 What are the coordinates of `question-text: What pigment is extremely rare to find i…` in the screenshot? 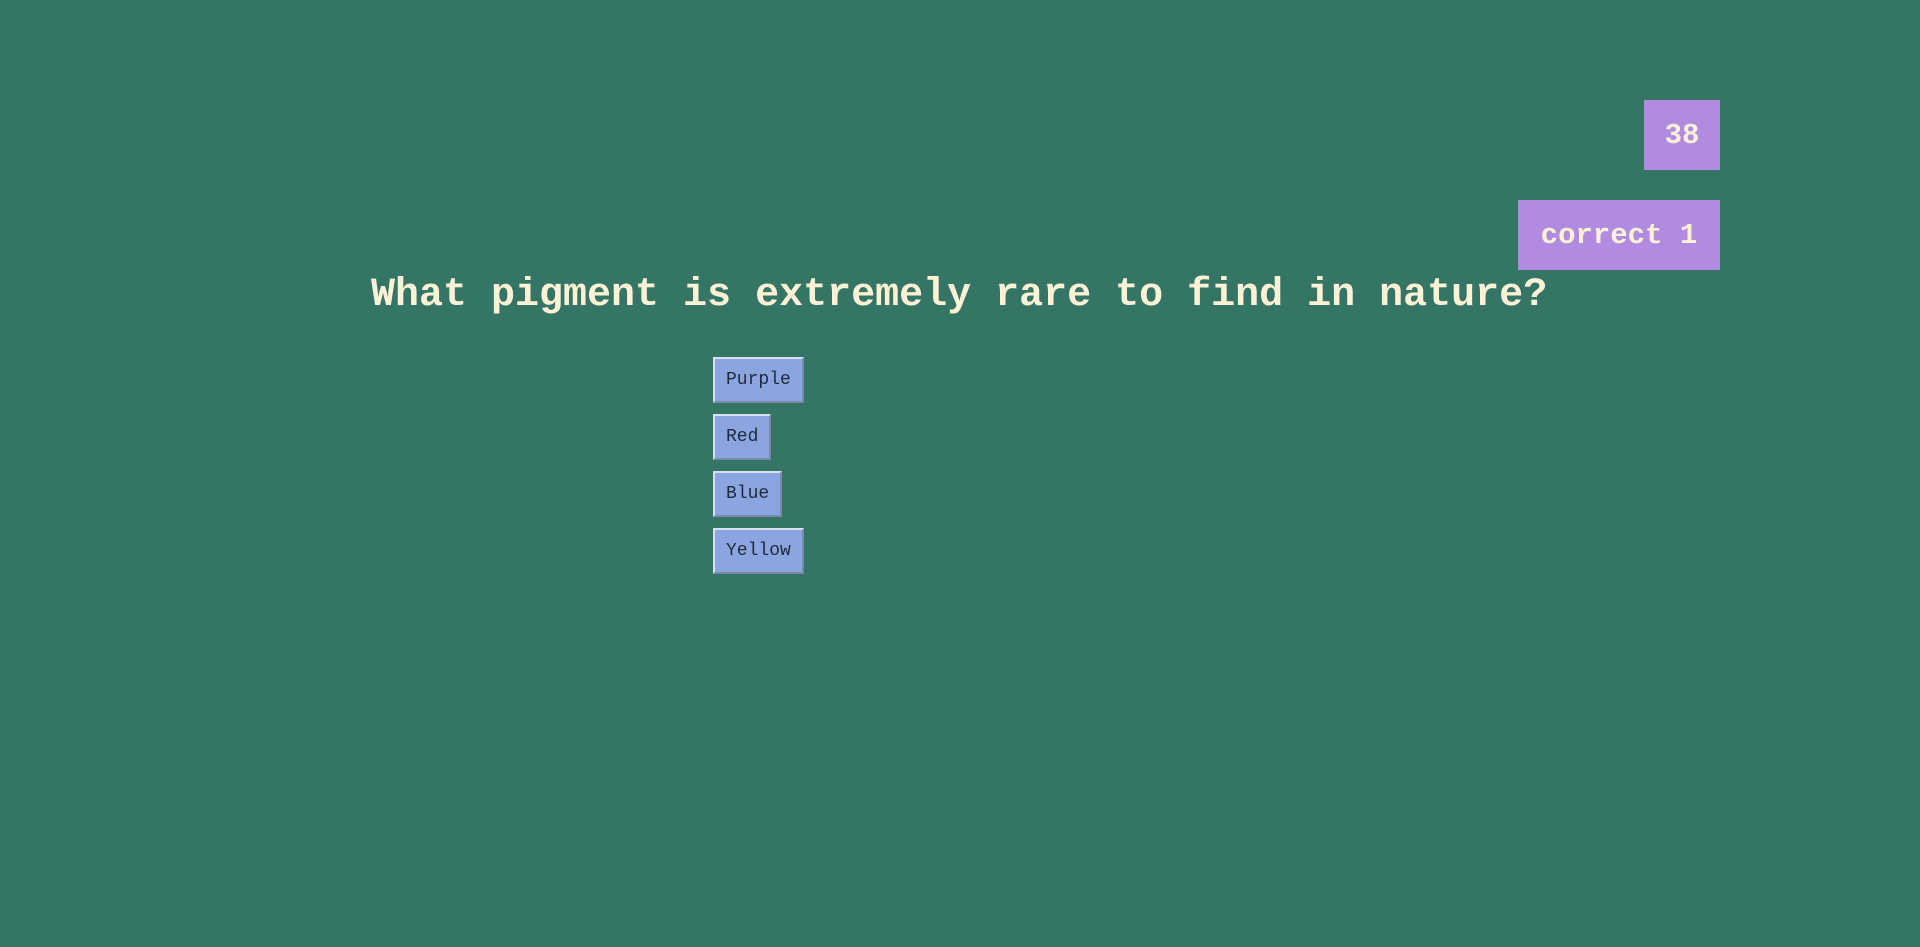 It's located at (959, 295).